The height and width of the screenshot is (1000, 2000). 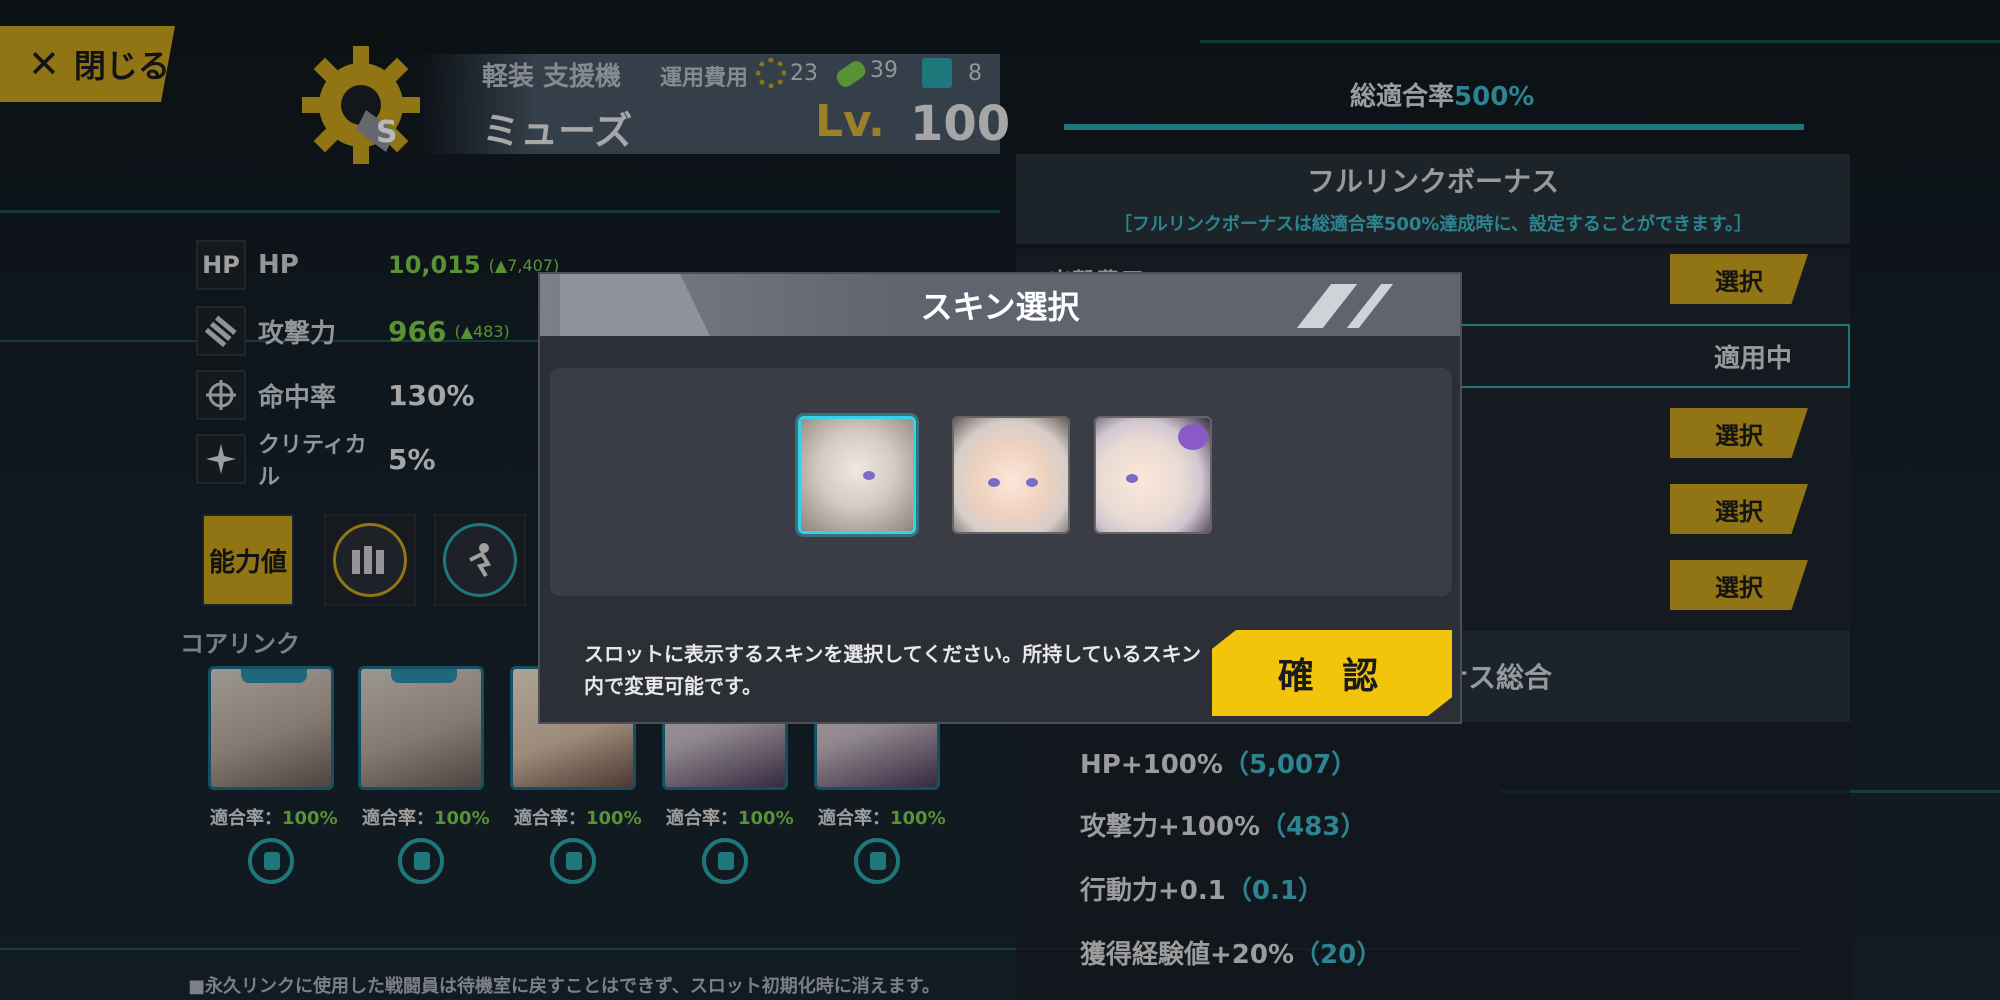 What do you see at coordinates (892, 670) in the screenshot?
I see `dialog-message: スロットに表示するスキンを選択してください。所持しているスキン内で変更可能です。` at bounding box center [892, 670].